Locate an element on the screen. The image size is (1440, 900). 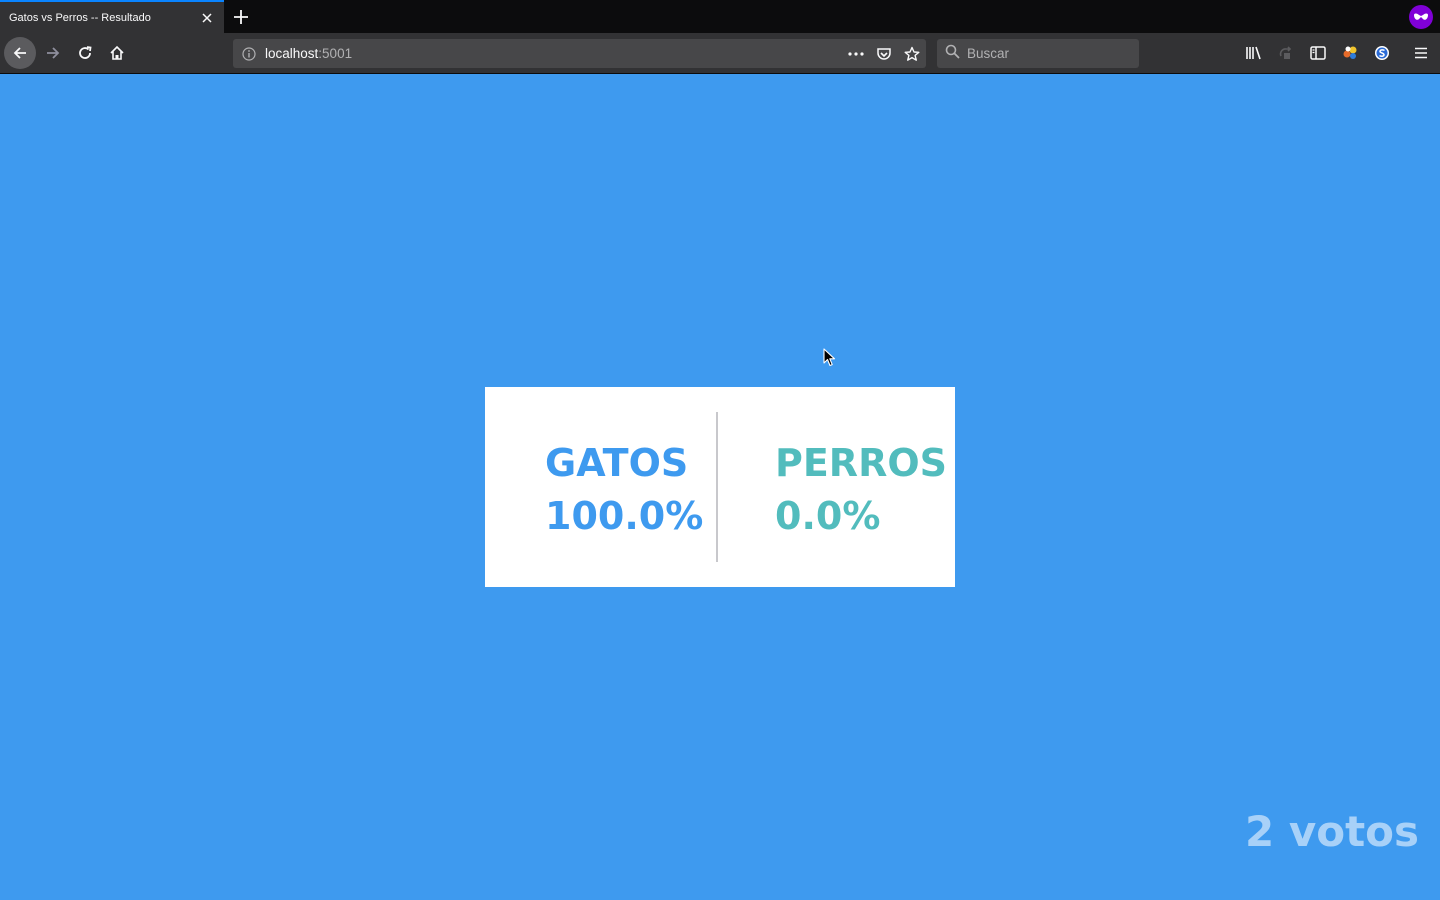
reload-button is located at coordinates (85, 53).